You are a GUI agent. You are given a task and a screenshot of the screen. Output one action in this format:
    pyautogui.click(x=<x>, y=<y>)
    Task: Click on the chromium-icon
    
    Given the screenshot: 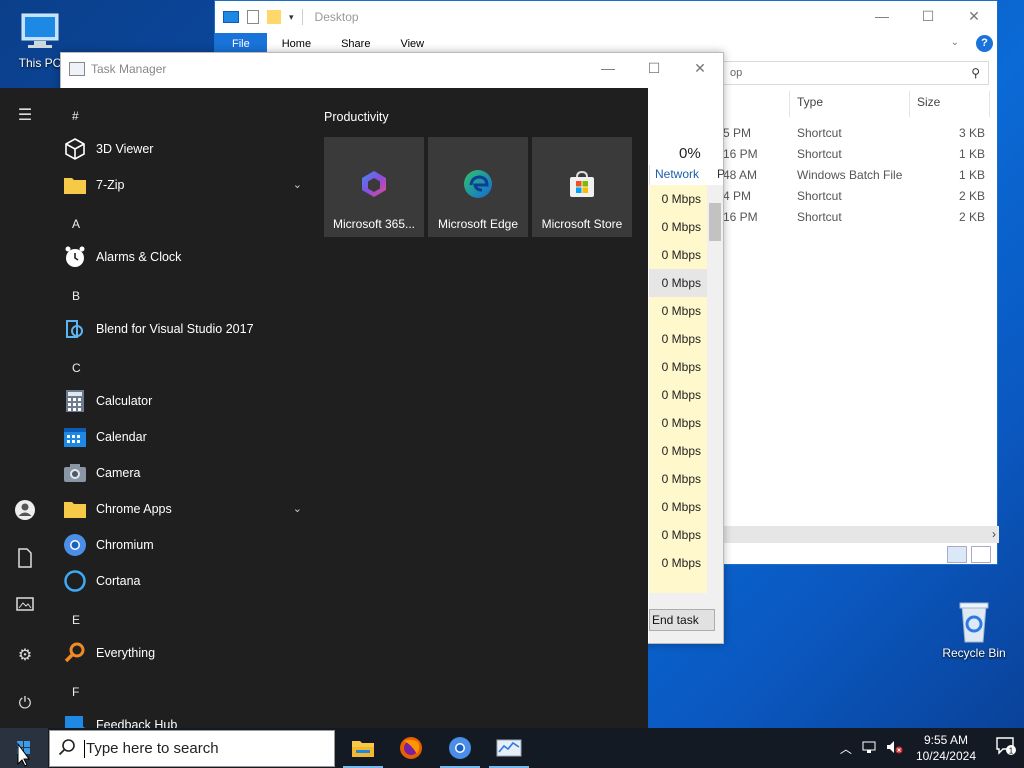 What is the action you would take?
    pyautogui.click(x=75, y=545)
    